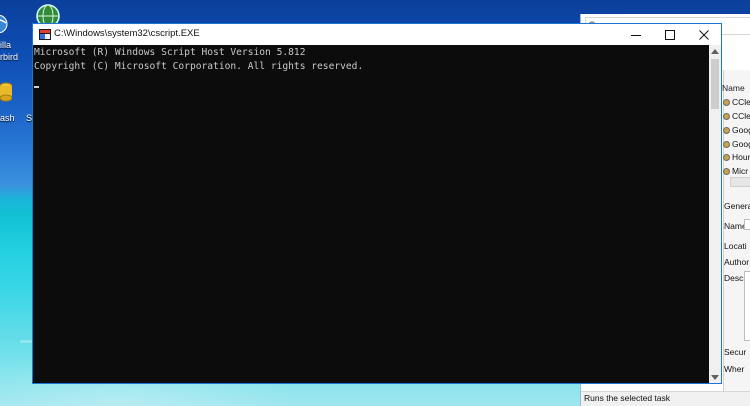 This screenshot has width=750, height=406. Describe the element at coordinates (741, 157) in the screenshot. I see `task-name: Hour` at that location.